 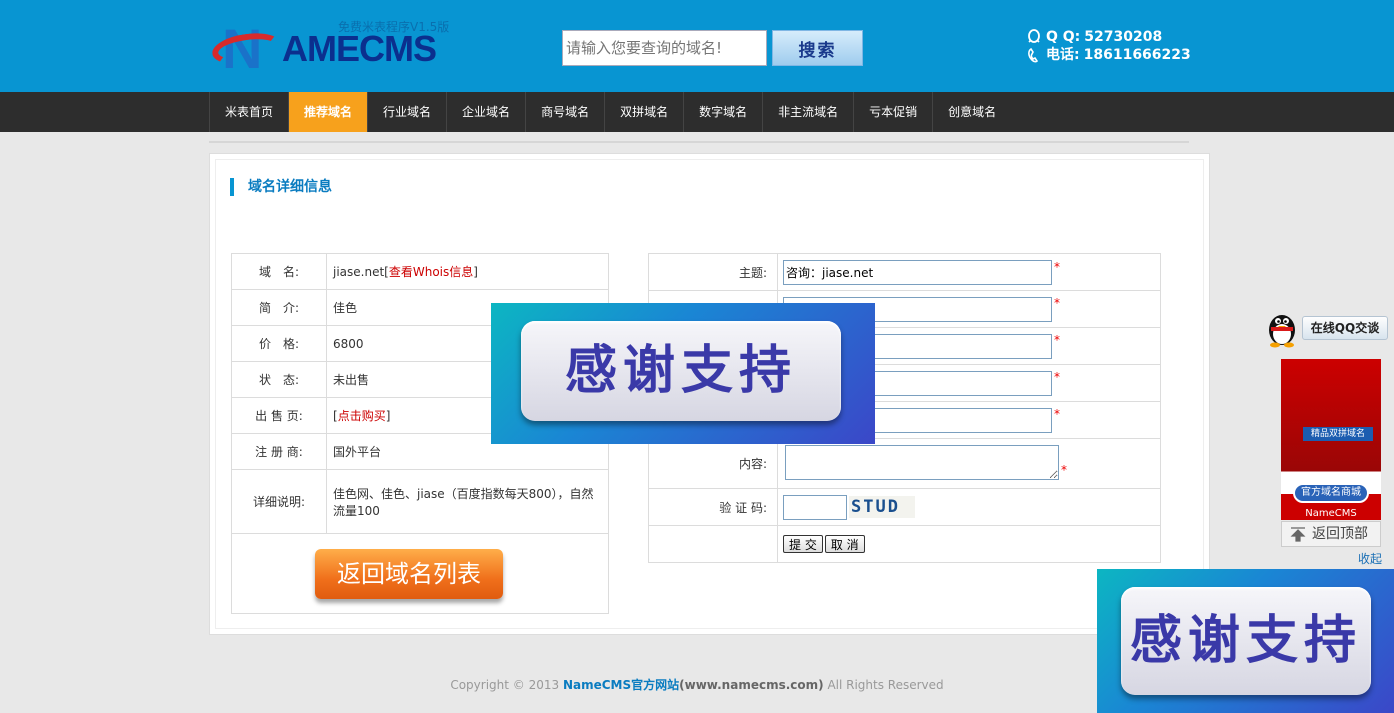 I want to click on nav-item-pinyin: 双拼域名, so click(x=643, y=112).